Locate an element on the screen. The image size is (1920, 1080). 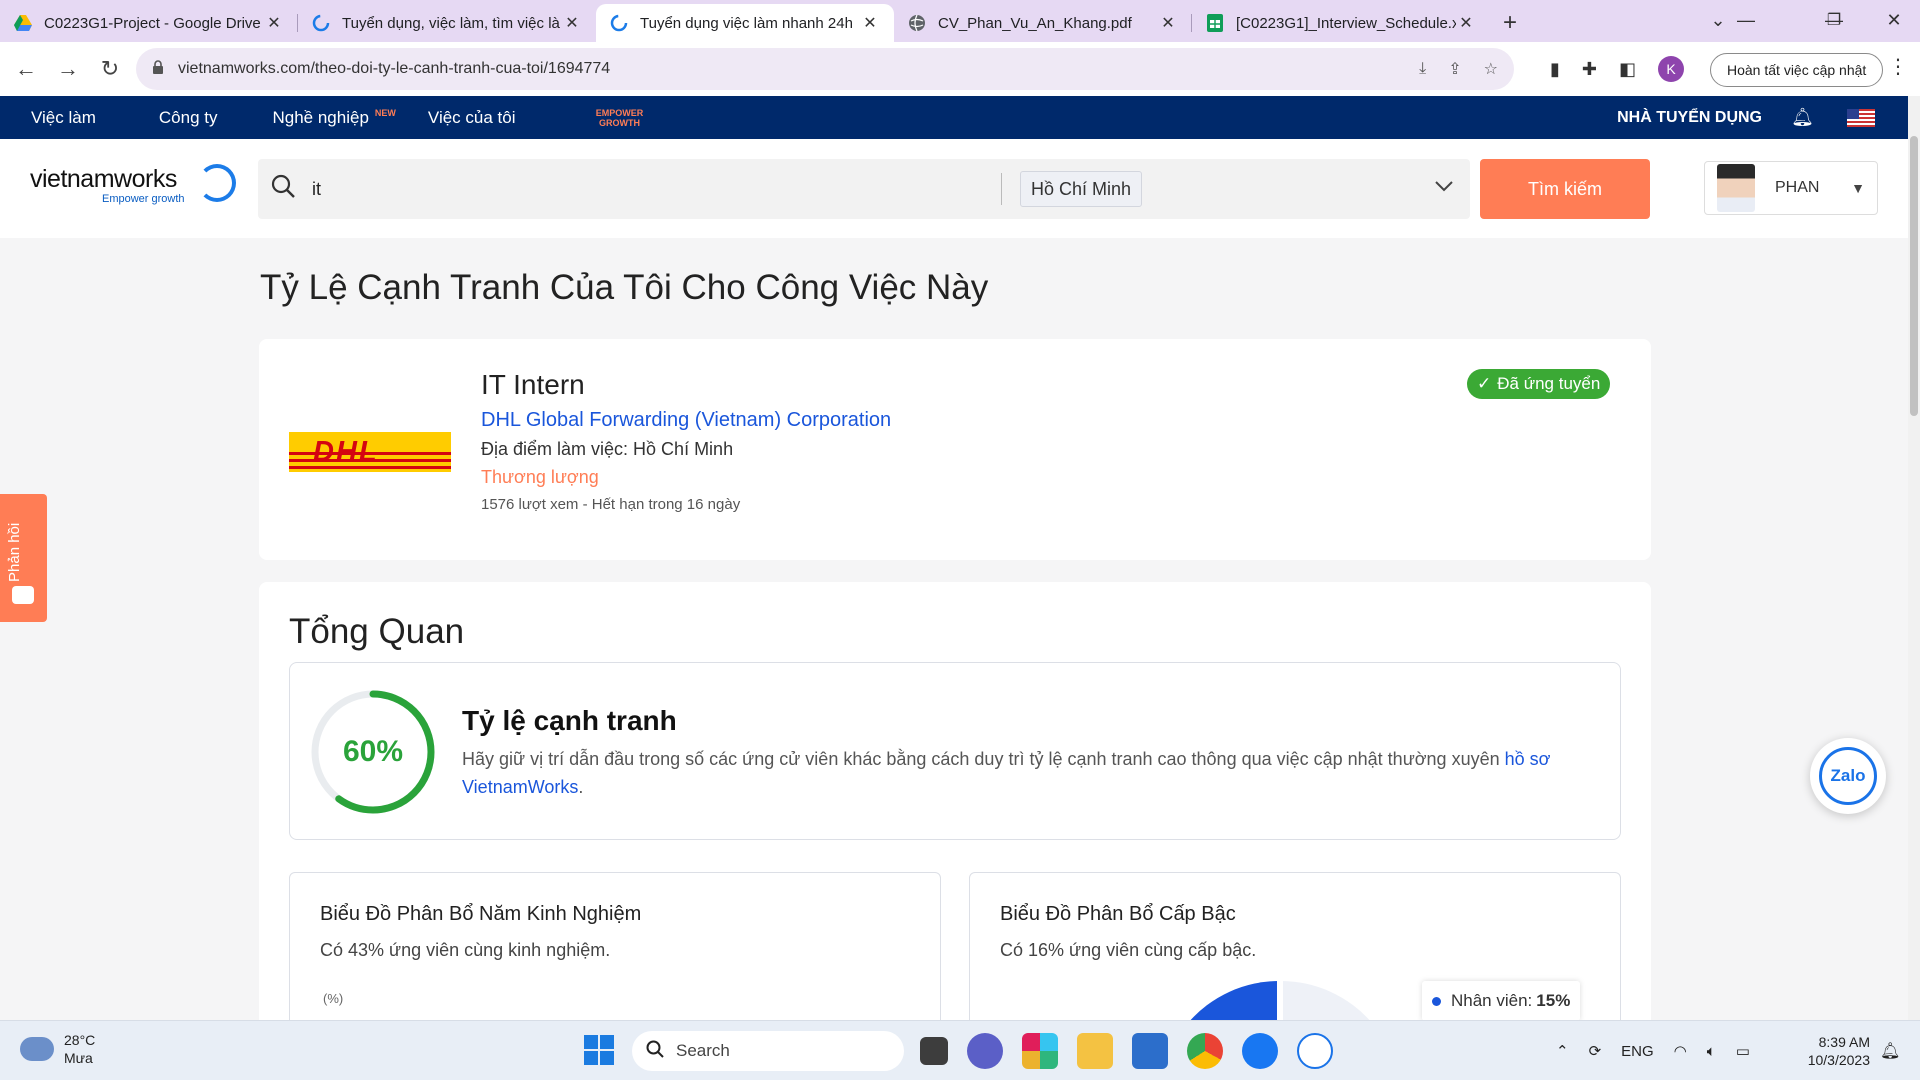
weather-temp: 28°C is located at coordinates (80, 1040).